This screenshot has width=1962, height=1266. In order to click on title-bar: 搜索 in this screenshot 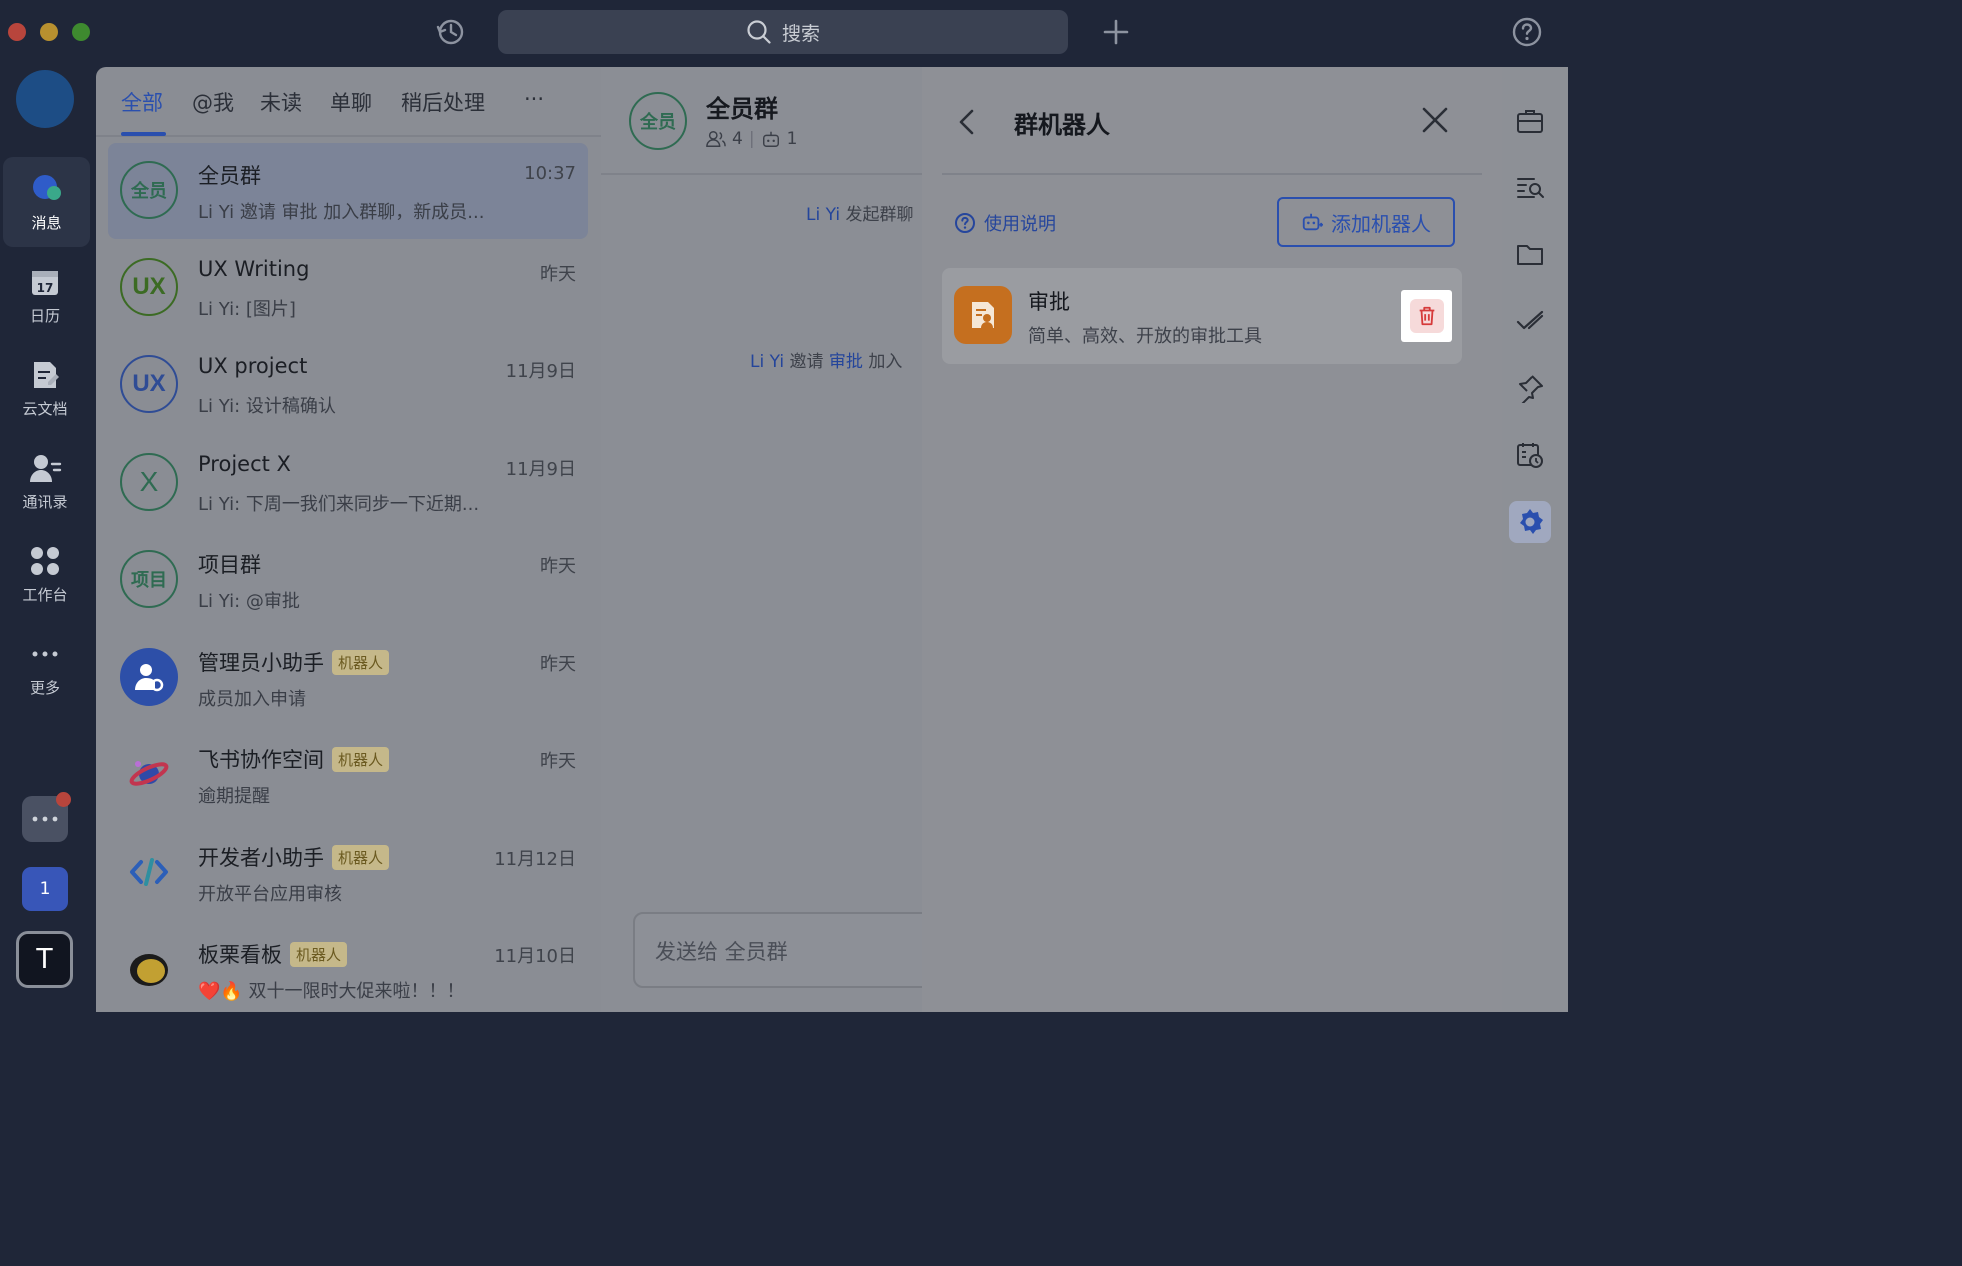, I will do `click(784, 33)`.